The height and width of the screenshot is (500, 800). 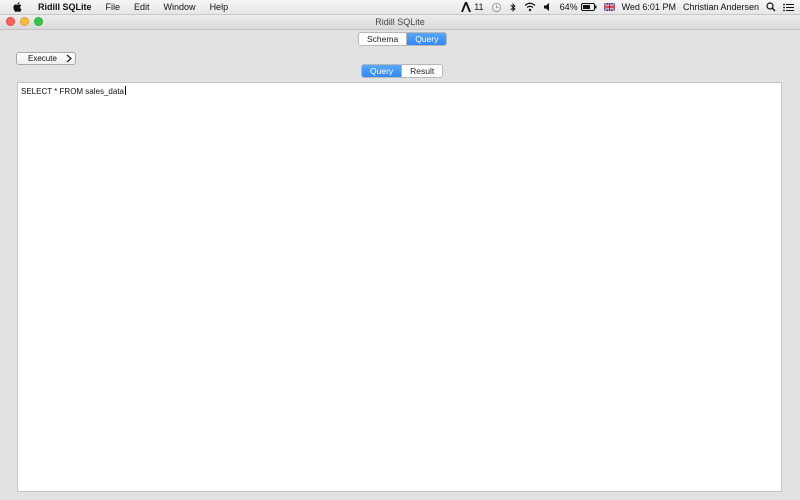 I want to click on subtab-result: Result, so click(x=422, y=71).